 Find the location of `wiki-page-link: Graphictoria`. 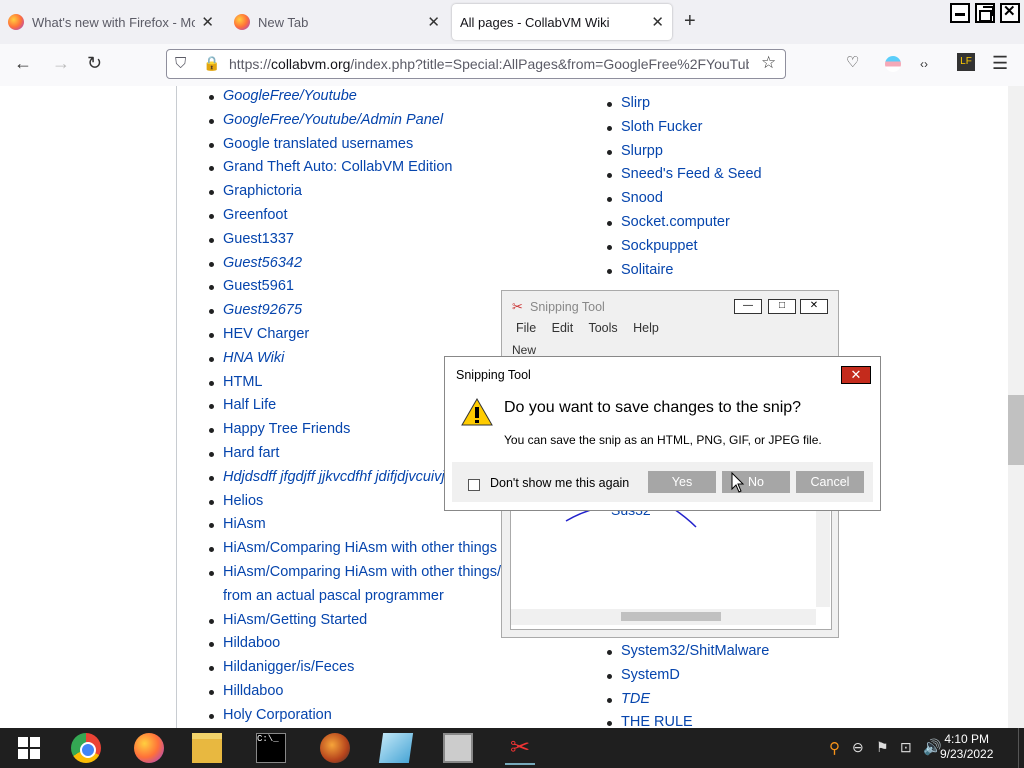

wiki-page-link: Graphictoria is located at coordinates (362, 192).